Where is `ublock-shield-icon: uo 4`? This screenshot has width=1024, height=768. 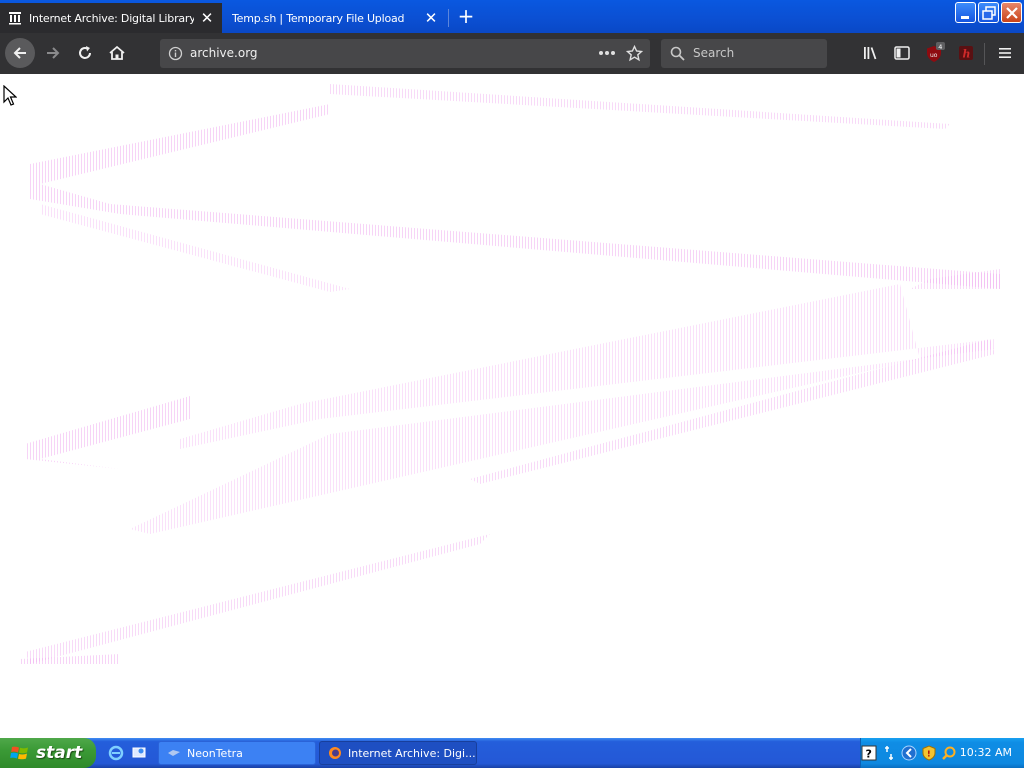
ublock-shield-icon: uo 4 is located at coordinates (936, 52).